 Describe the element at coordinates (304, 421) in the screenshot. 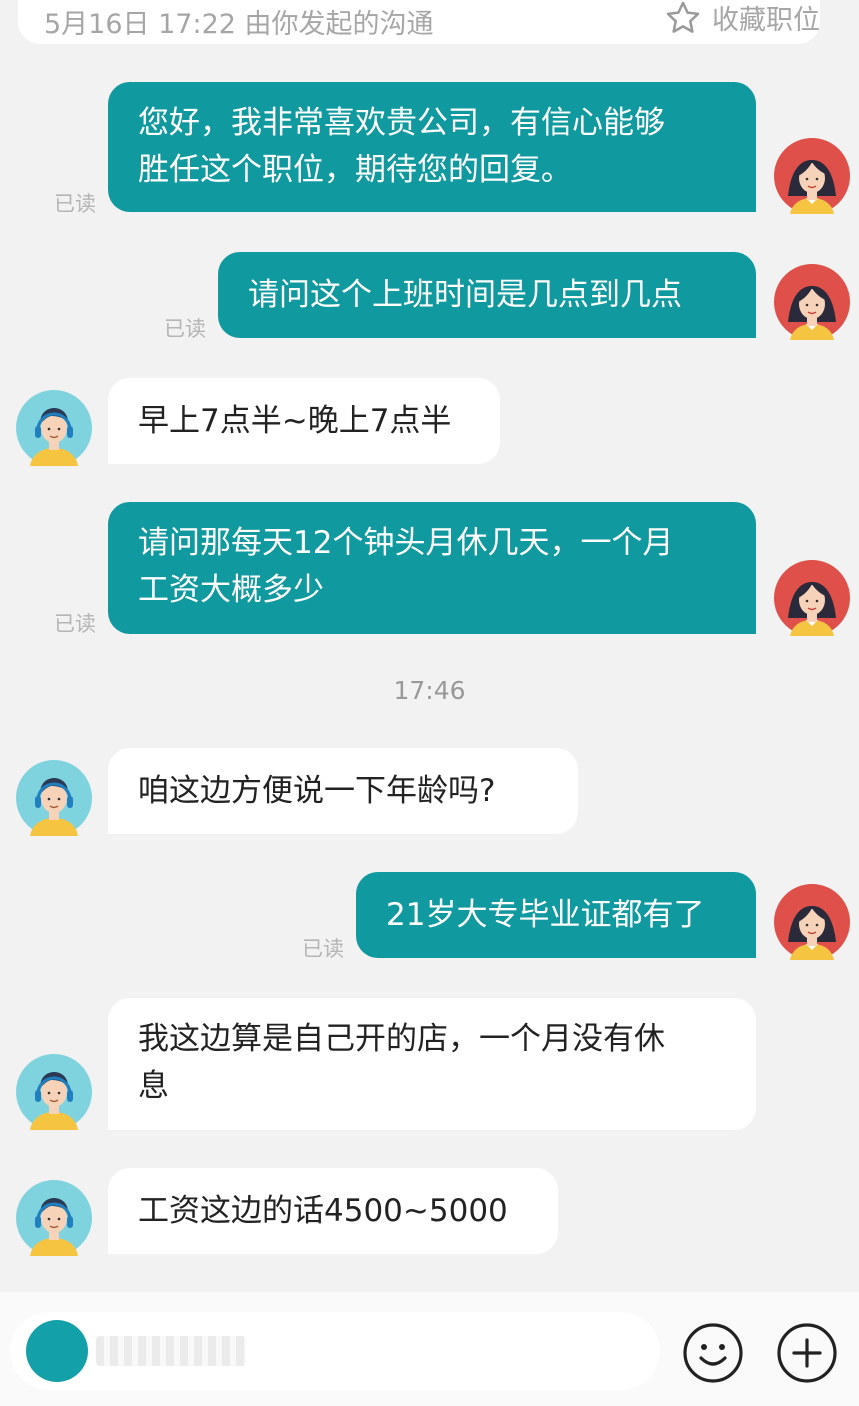

I see `message-bubble-received: 早上7点半~晚上7点半` at that location.